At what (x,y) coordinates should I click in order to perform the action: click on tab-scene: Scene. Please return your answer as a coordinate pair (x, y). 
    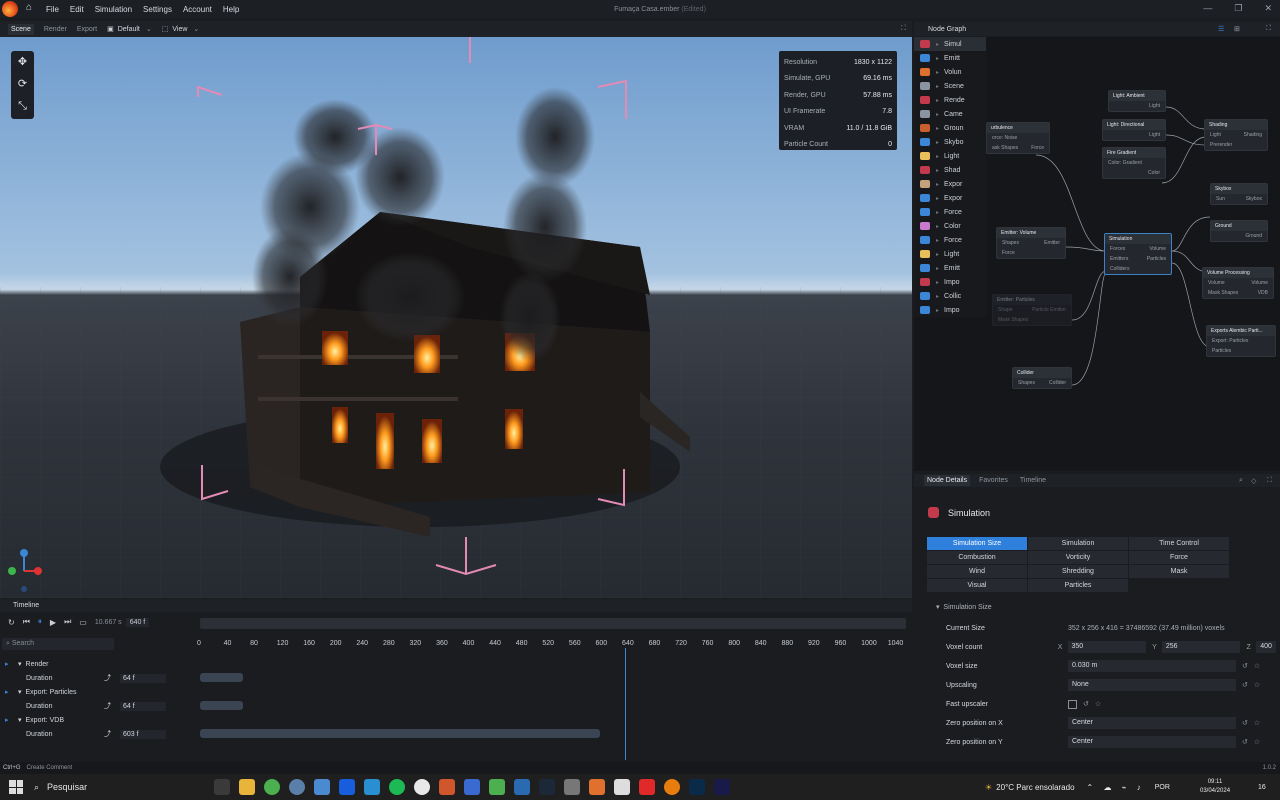
    Looking at the image, I should click on (21, 29).